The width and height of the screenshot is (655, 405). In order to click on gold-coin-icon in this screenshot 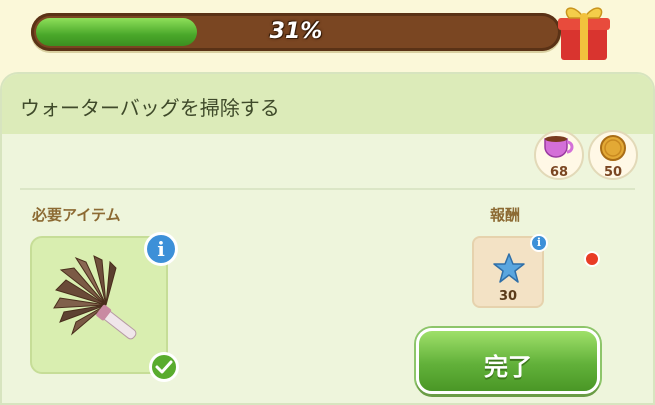, I will do `click(613, 148)`.